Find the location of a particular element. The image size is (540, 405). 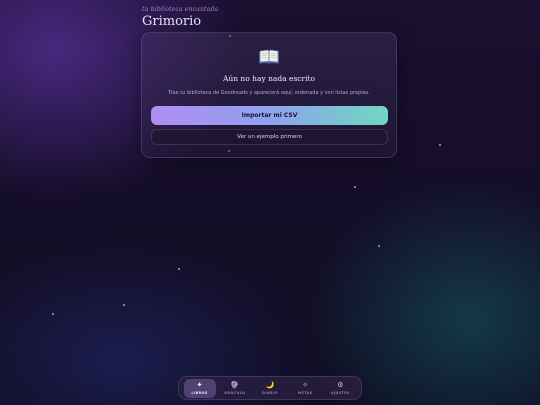

tab-label: LIBROS is located at coordinates (199, 393).